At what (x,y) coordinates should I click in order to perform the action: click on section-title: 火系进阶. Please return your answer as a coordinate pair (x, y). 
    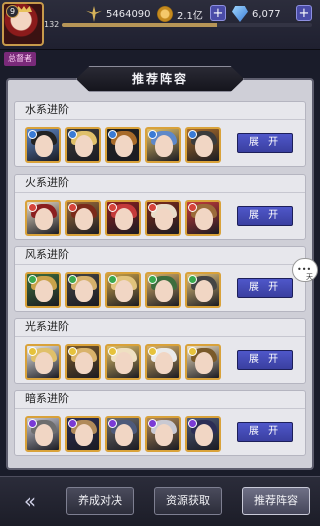
    Looking at the image, I should click on (47, 182).